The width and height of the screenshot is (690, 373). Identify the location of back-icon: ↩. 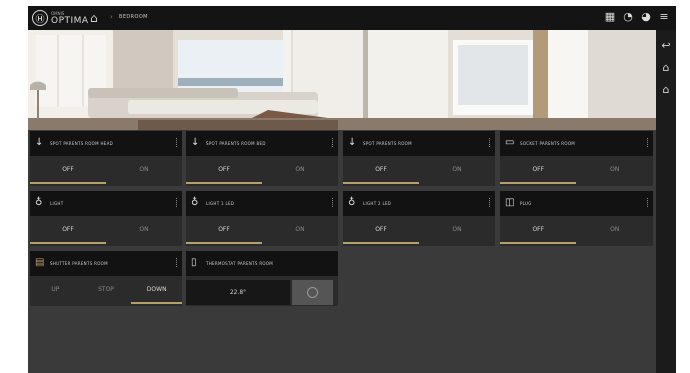
(666, 46).